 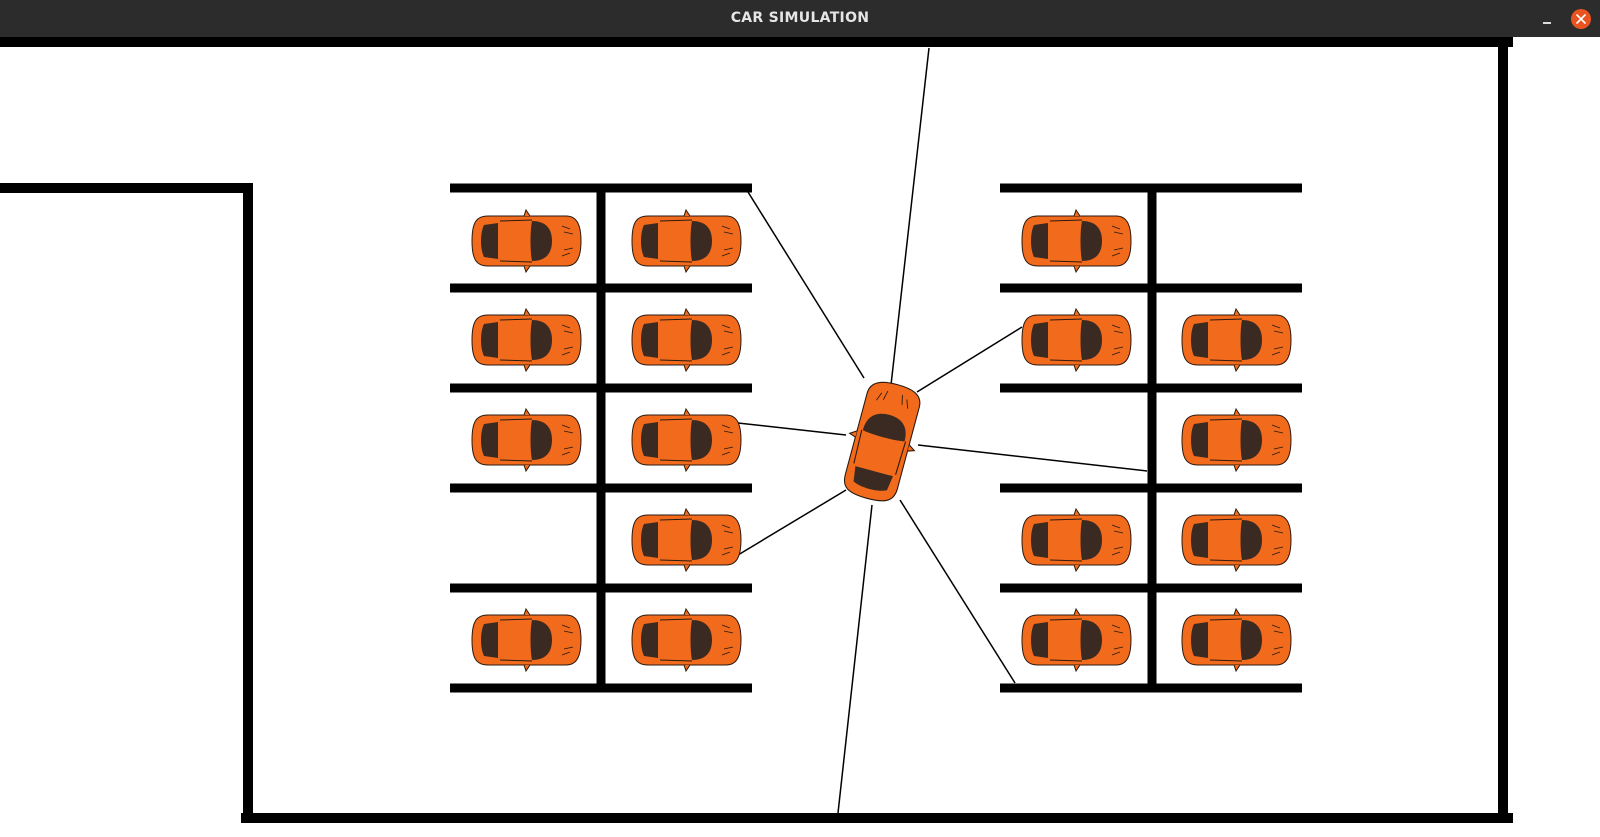 What do you see at coordinates (1547, 19) in the screenshot?
I see `minimize-icon` at bounding box center [1547, 19].